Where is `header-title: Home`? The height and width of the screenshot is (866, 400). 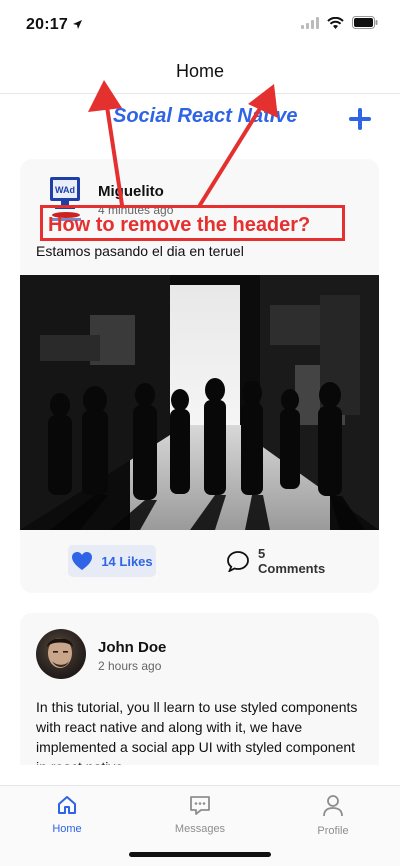 header-title: Home is located at coordinates (199, 71).